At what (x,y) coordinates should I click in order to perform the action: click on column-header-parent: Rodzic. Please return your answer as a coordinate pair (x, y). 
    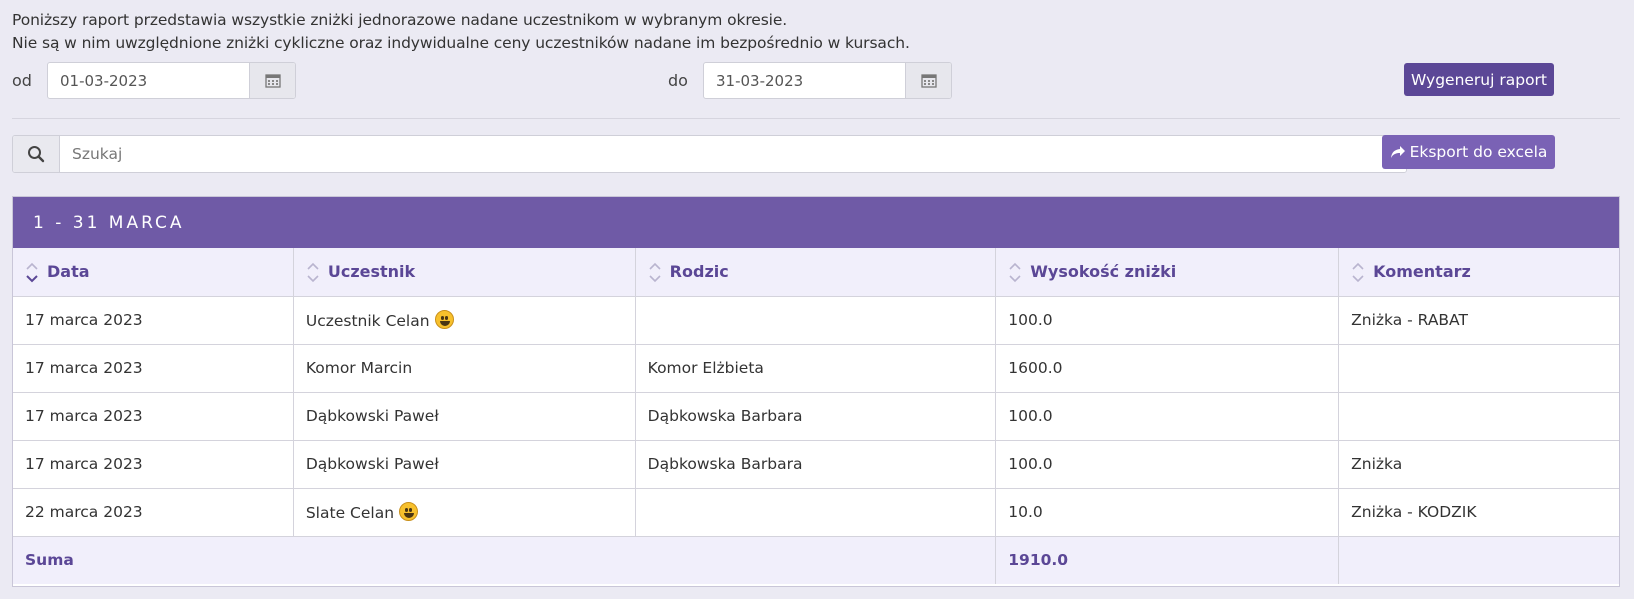
    Looking at the image, I should click on (816, 272).